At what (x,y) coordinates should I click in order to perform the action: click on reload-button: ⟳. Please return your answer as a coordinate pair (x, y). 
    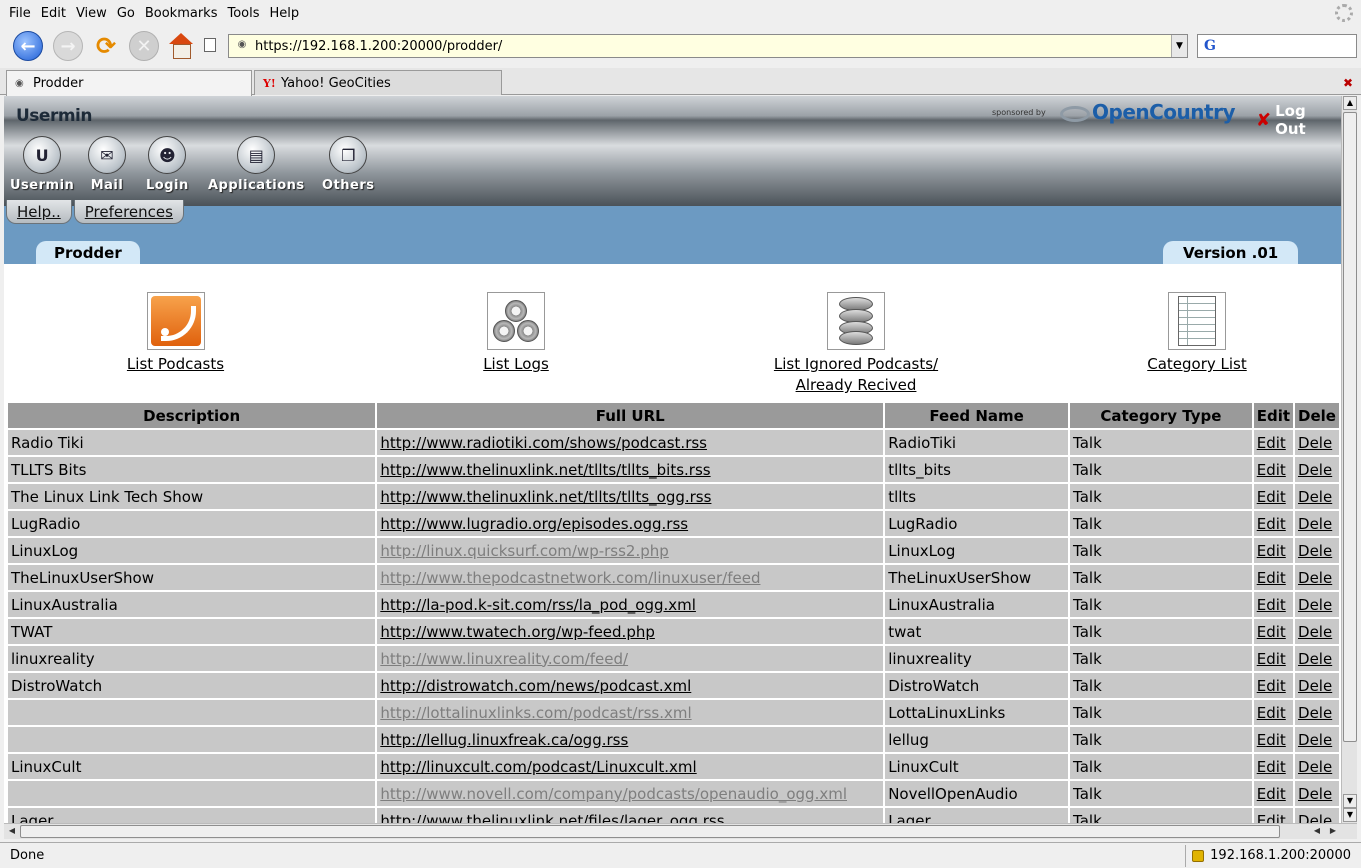
    Looking at the image, I should click on (106, 46).